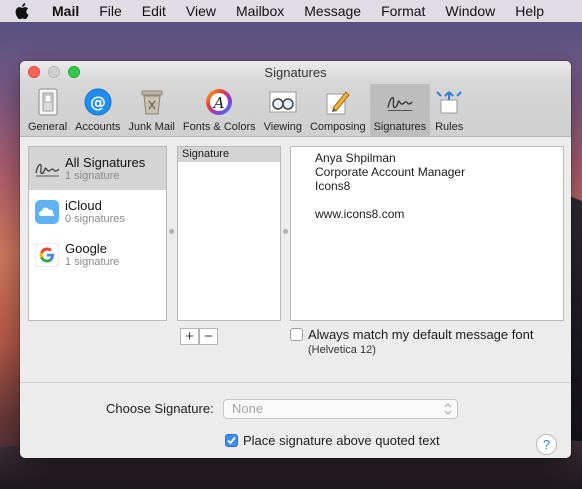  I want to click on tab-label: Accounts, so click(98, 127).